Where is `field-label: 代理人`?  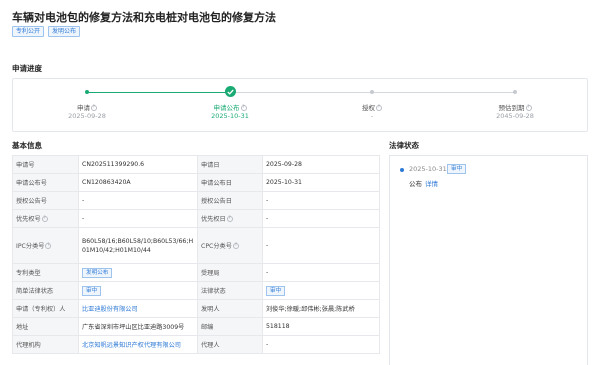 field-label: 代理人 is located at coordinates (230, 344).